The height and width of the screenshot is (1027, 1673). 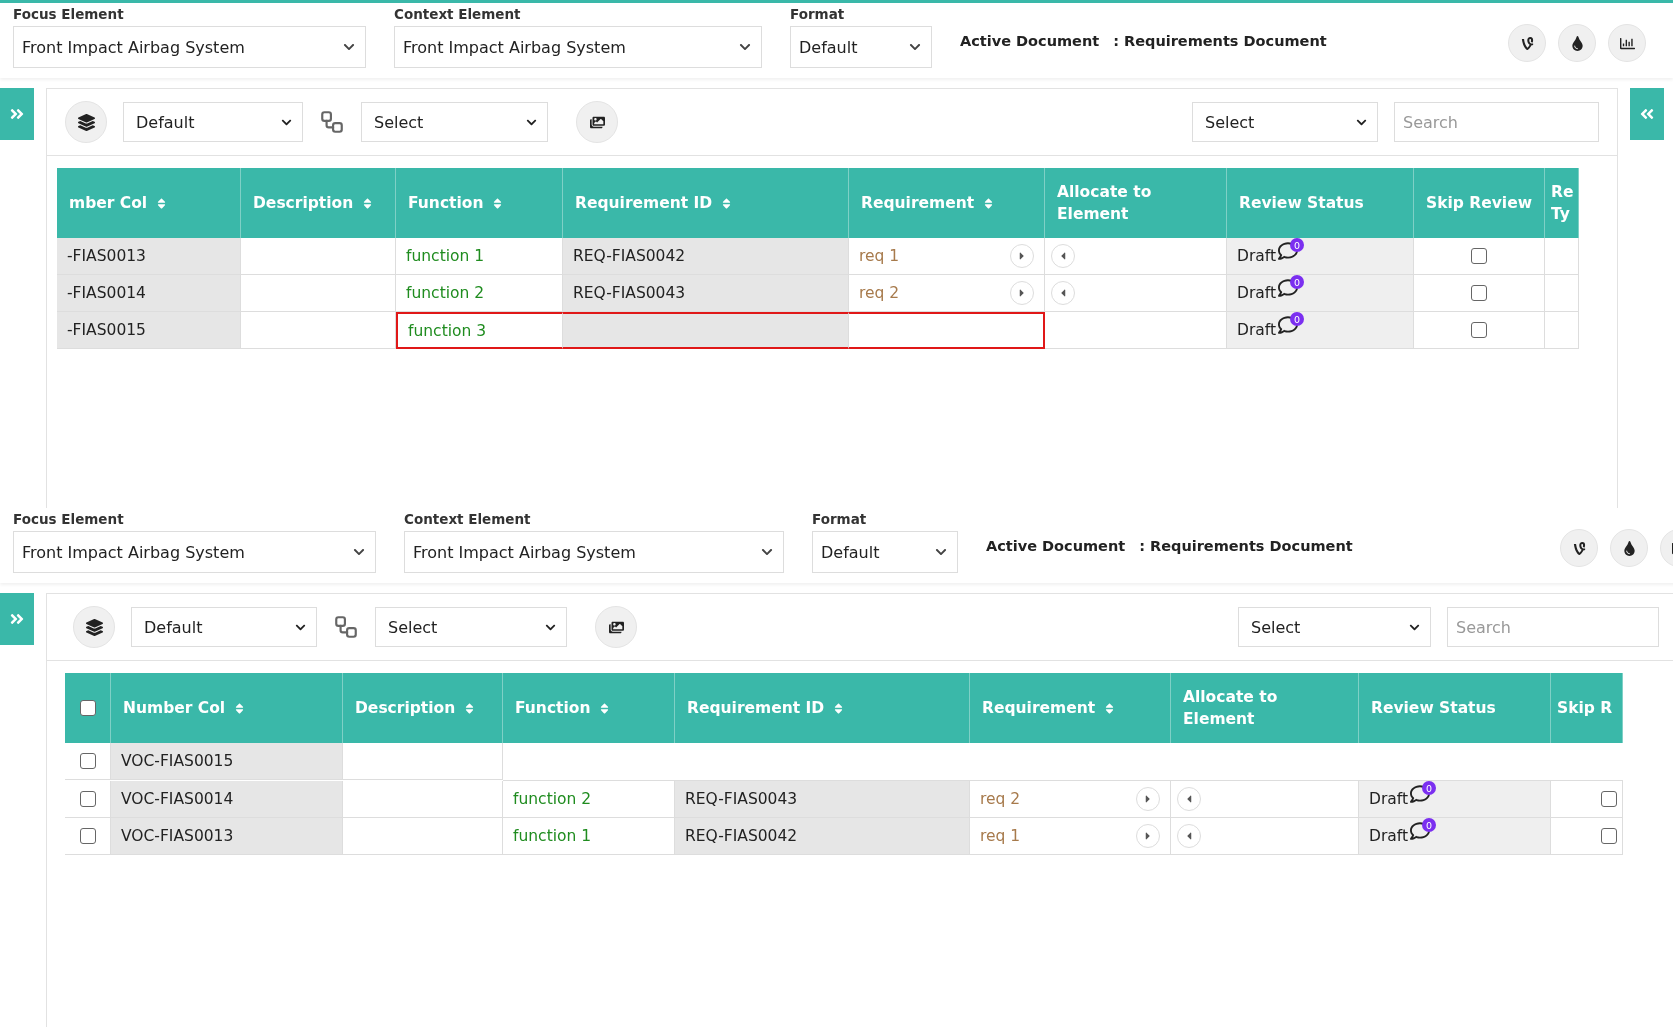 I want to click on droplet-icon, so click(x=1629, y=548).